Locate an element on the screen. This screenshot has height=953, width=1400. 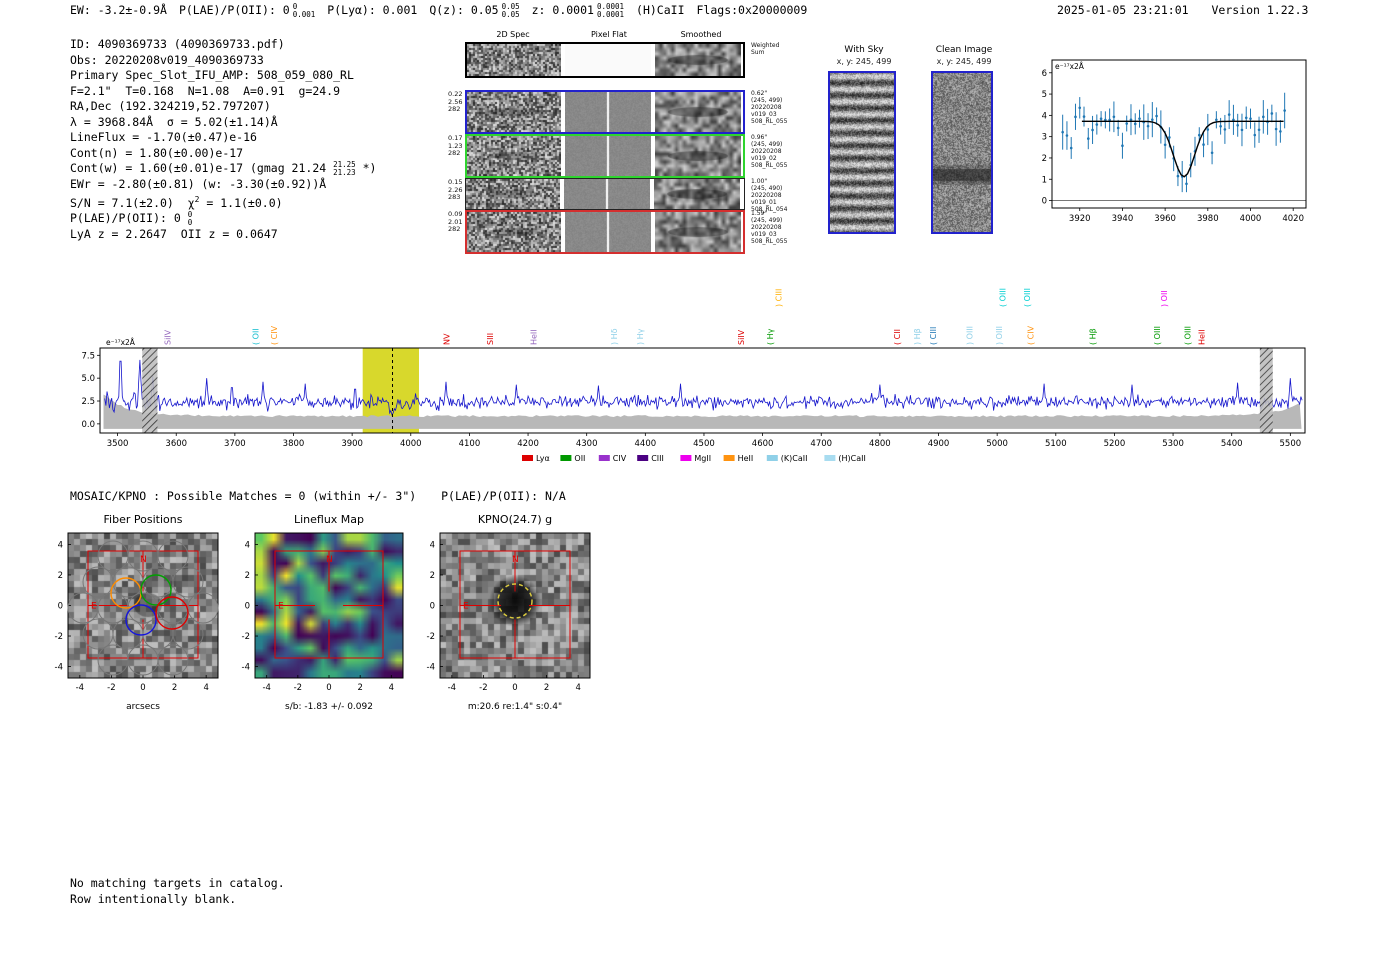
info-text: F=2.1" T=0.168 N=1.08 A=0.91 g=24.9 is located at coordinates (205, 90).